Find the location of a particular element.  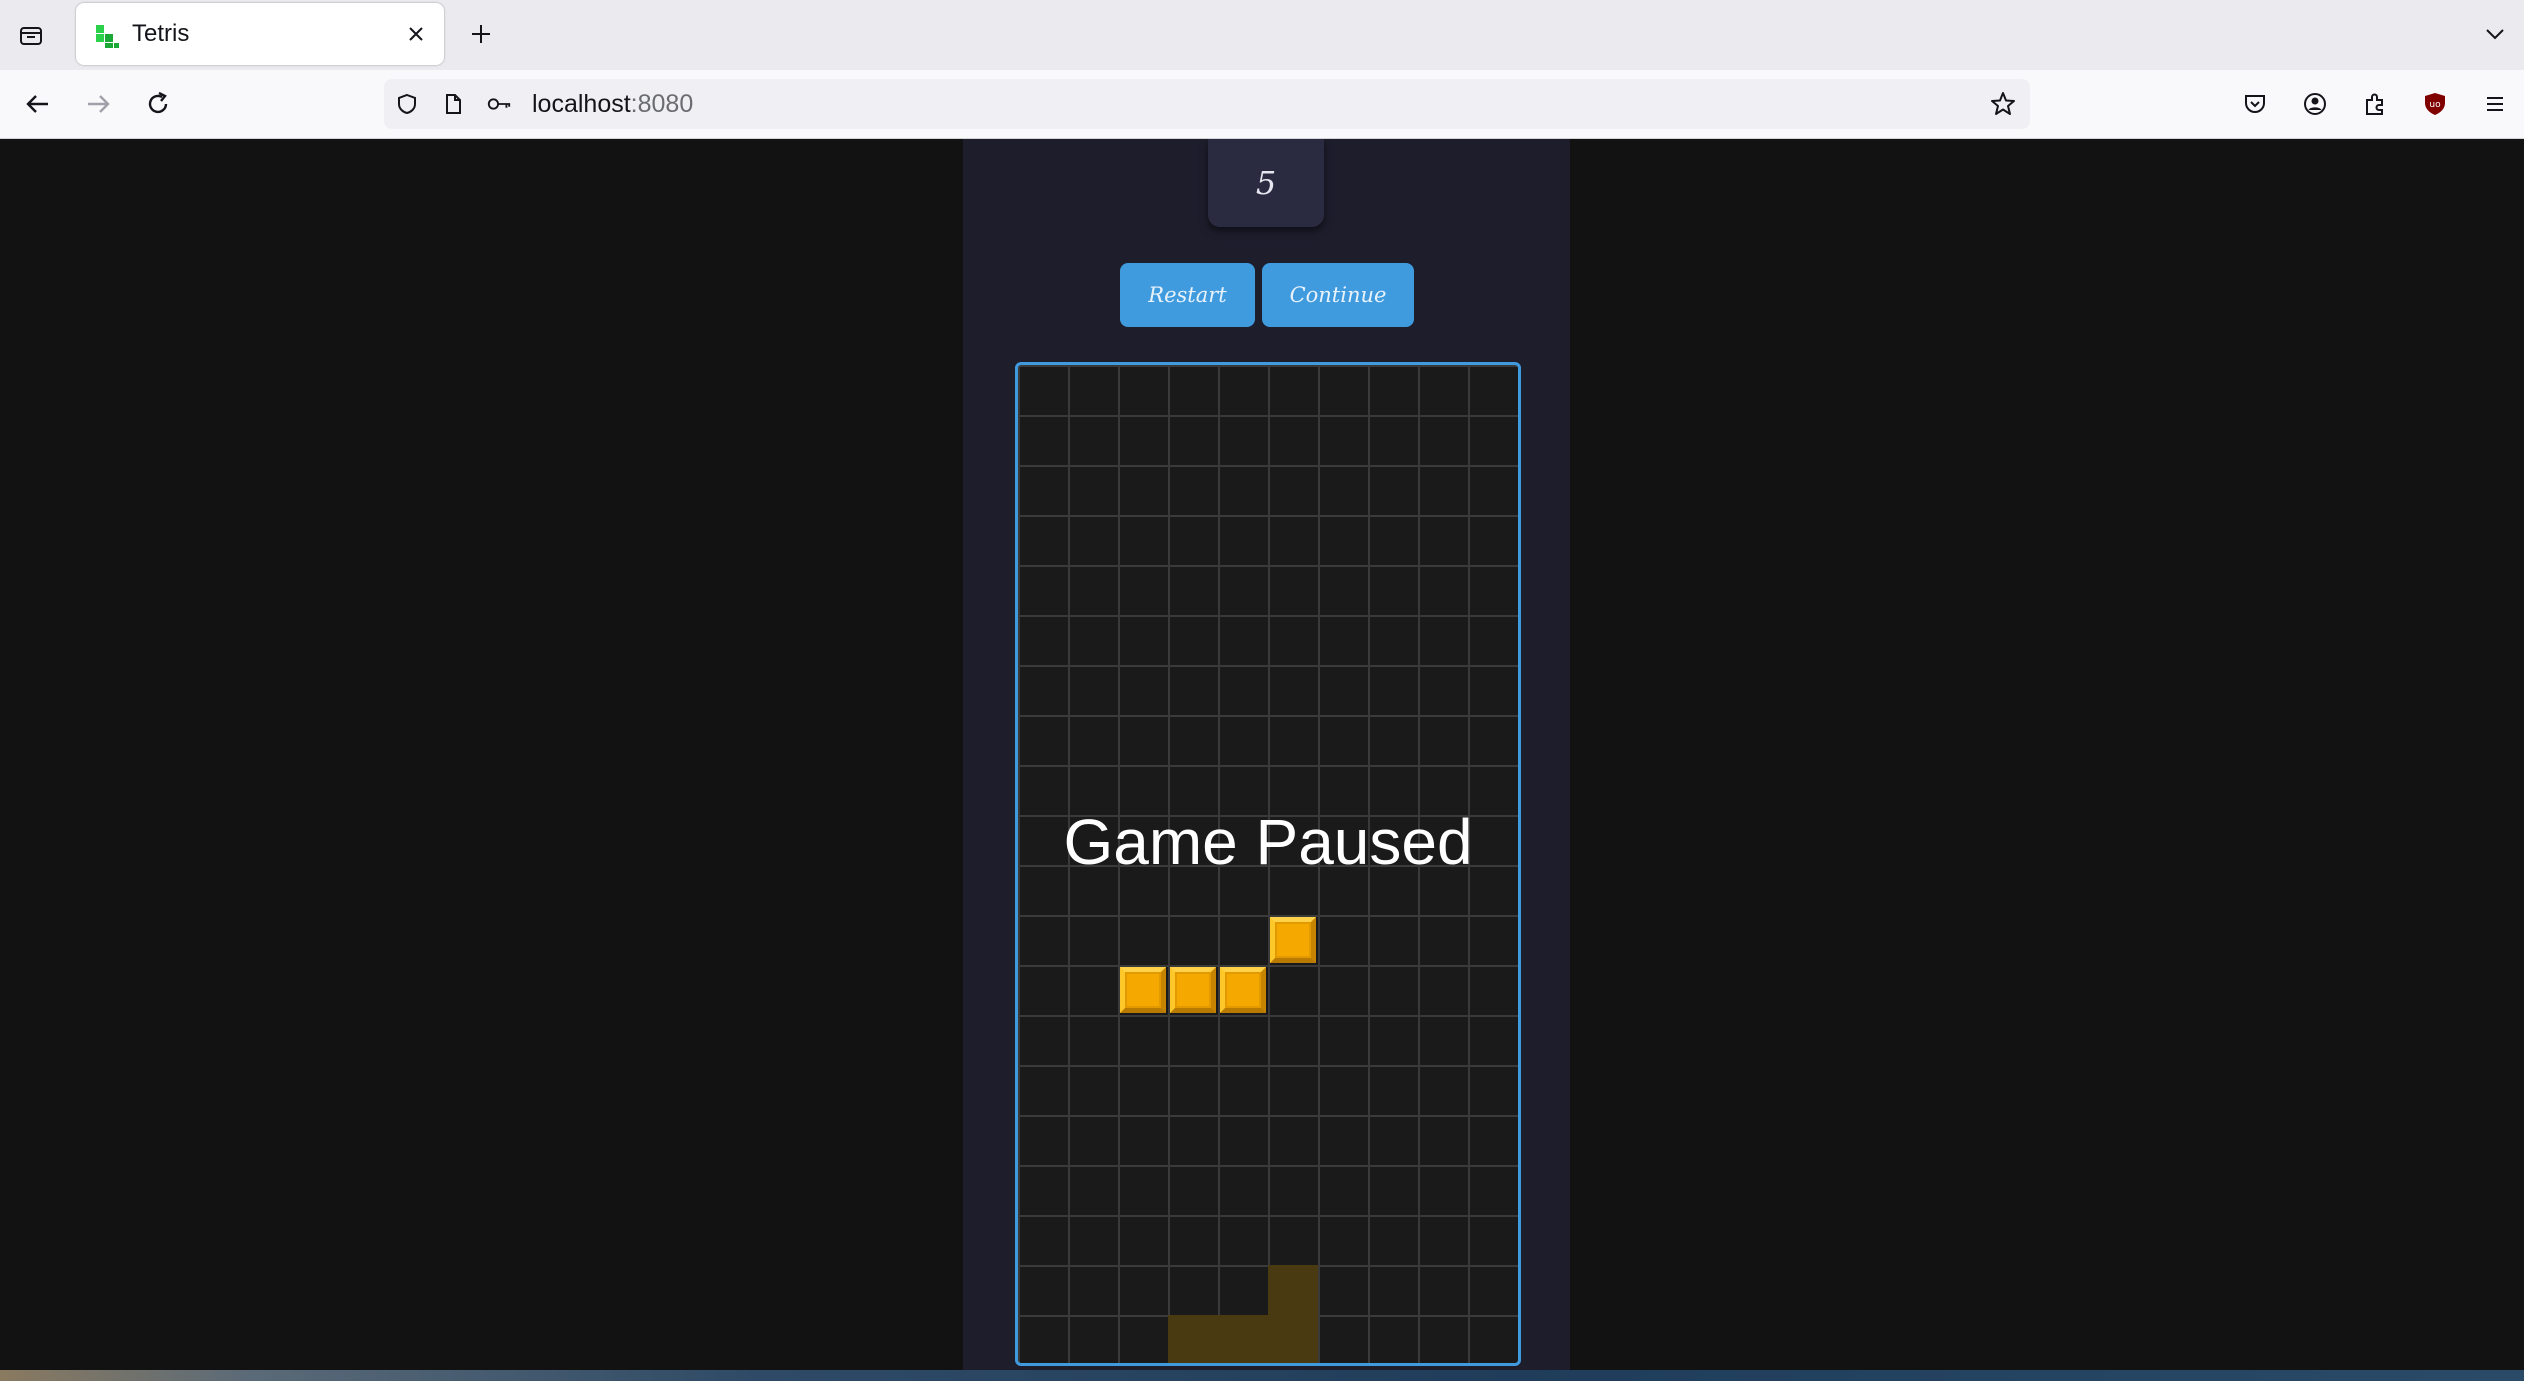

tab-list-icon is located at coordinates (31, 35).